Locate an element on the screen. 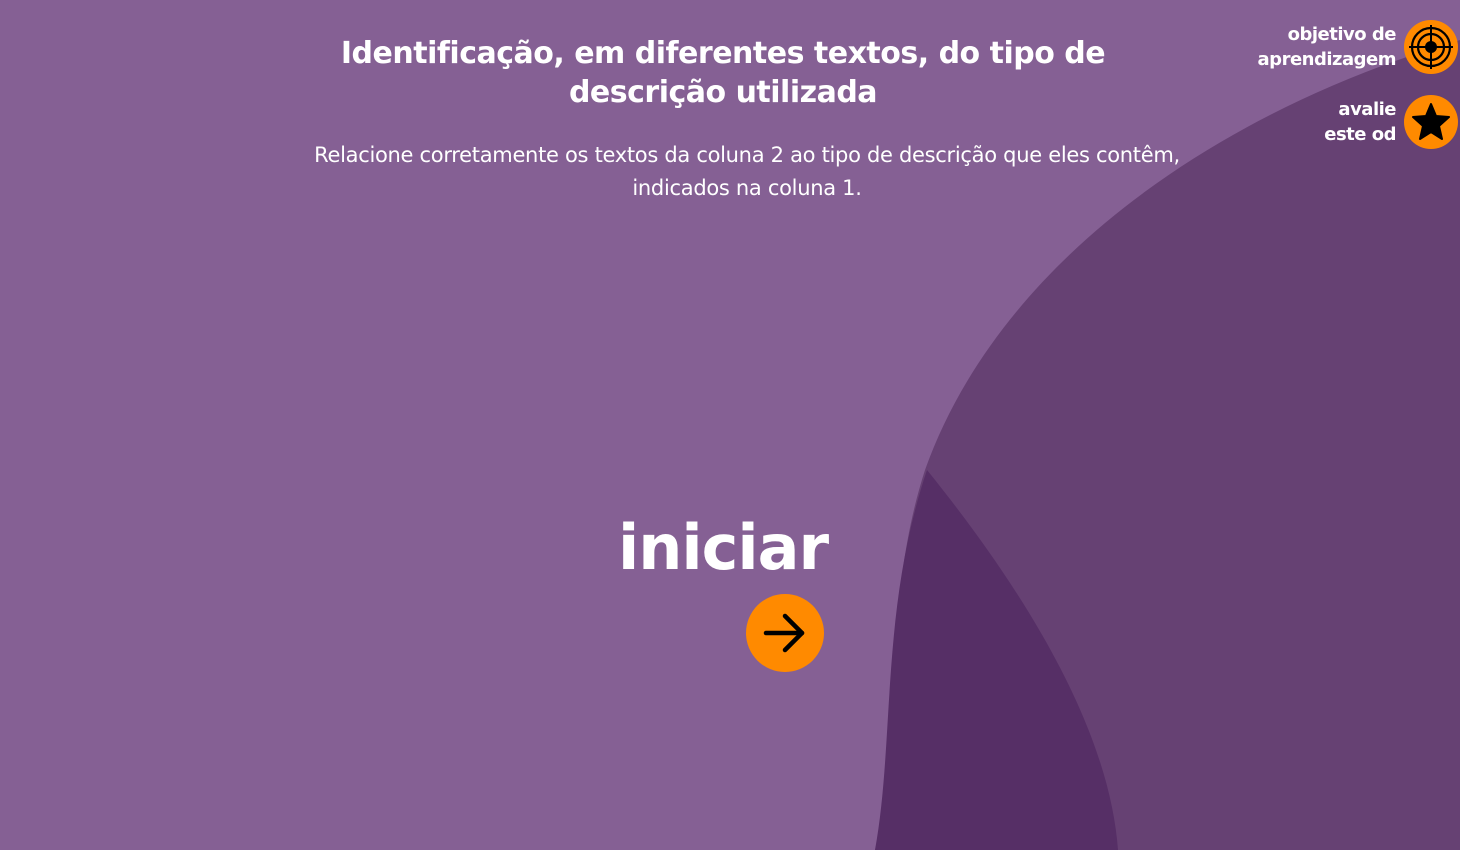 The image size is (1460, 850). learning-objective-label: objetivo de aprendizagem is located at coordinates (1327, 47).